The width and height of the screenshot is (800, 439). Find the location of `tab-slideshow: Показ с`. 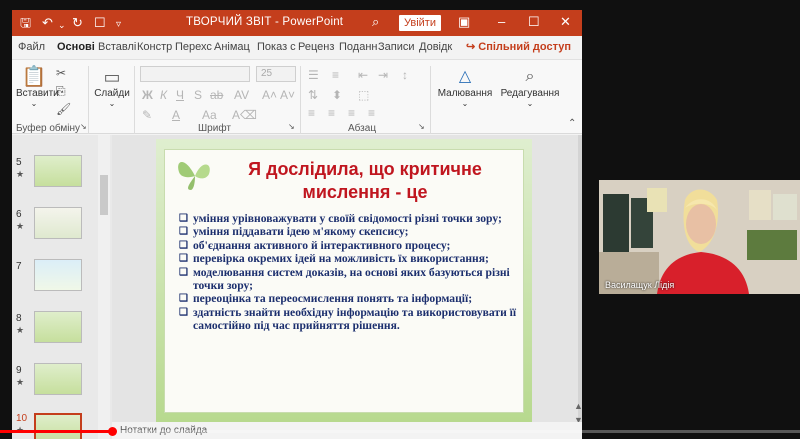

tab-slideshow: Показ с is located at coordinates (277, 47).